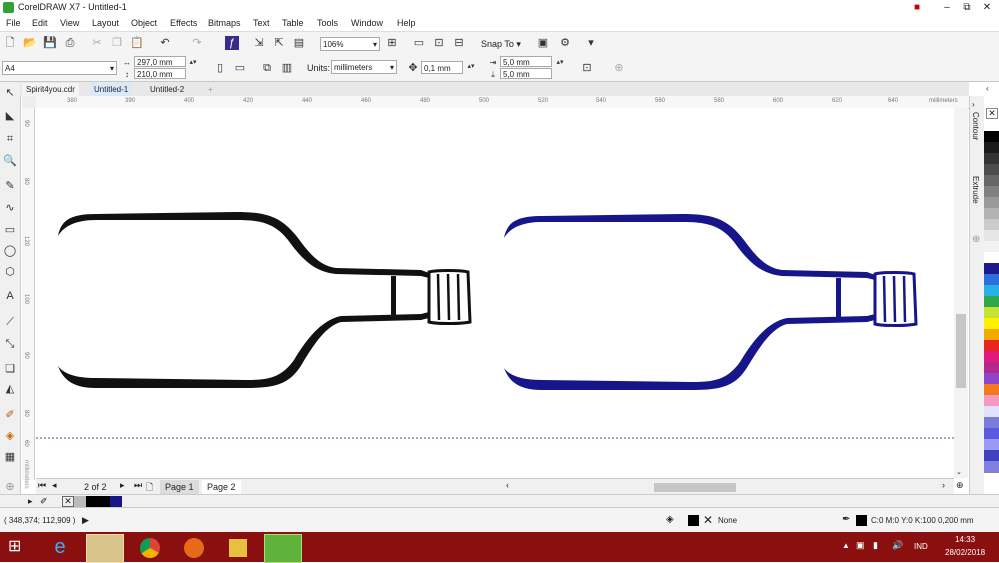 The height and width of the screenshot is (563, 999). Describe the element at coordinates (875, 545) in the screenshot. I see `network-icon: ▮` at that location.